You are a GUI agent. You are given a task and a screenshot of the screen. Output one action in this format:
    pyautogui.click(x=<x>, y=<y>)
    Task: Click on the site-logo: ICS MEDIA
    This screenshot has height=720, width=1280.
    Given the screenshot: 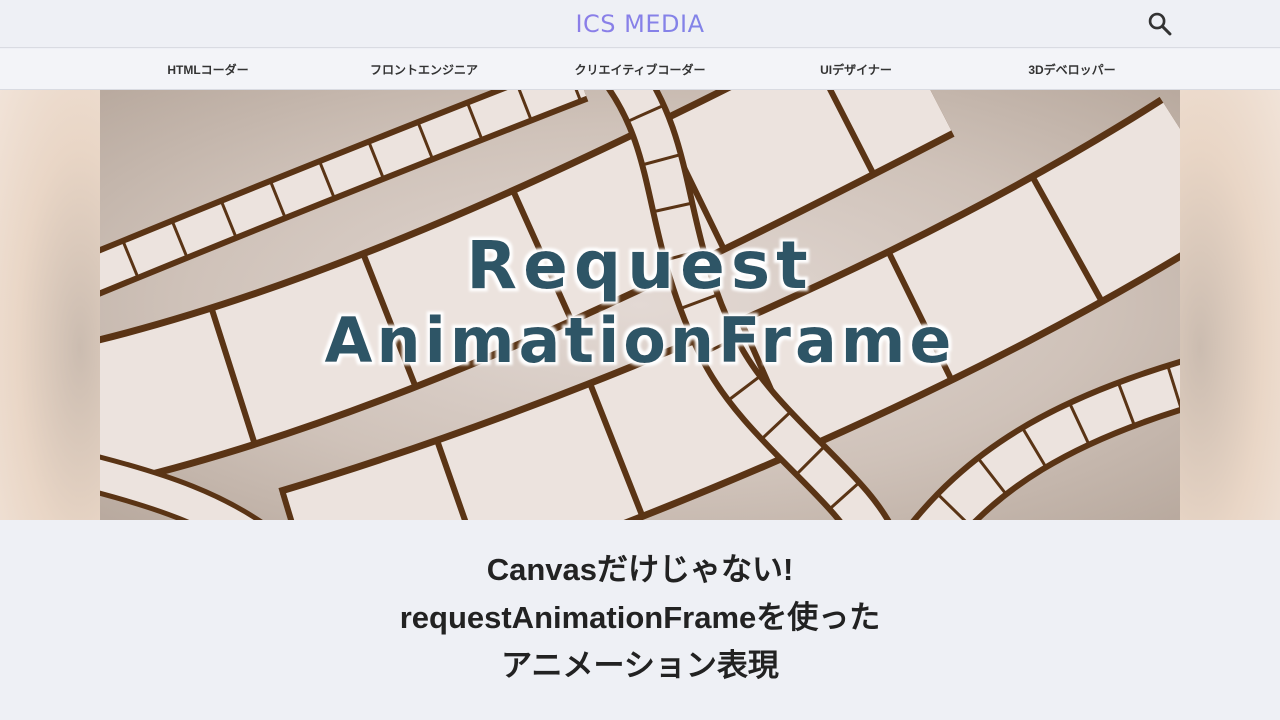 What is the action you would take?
    pyautogui.click(x=640, y=24)
    